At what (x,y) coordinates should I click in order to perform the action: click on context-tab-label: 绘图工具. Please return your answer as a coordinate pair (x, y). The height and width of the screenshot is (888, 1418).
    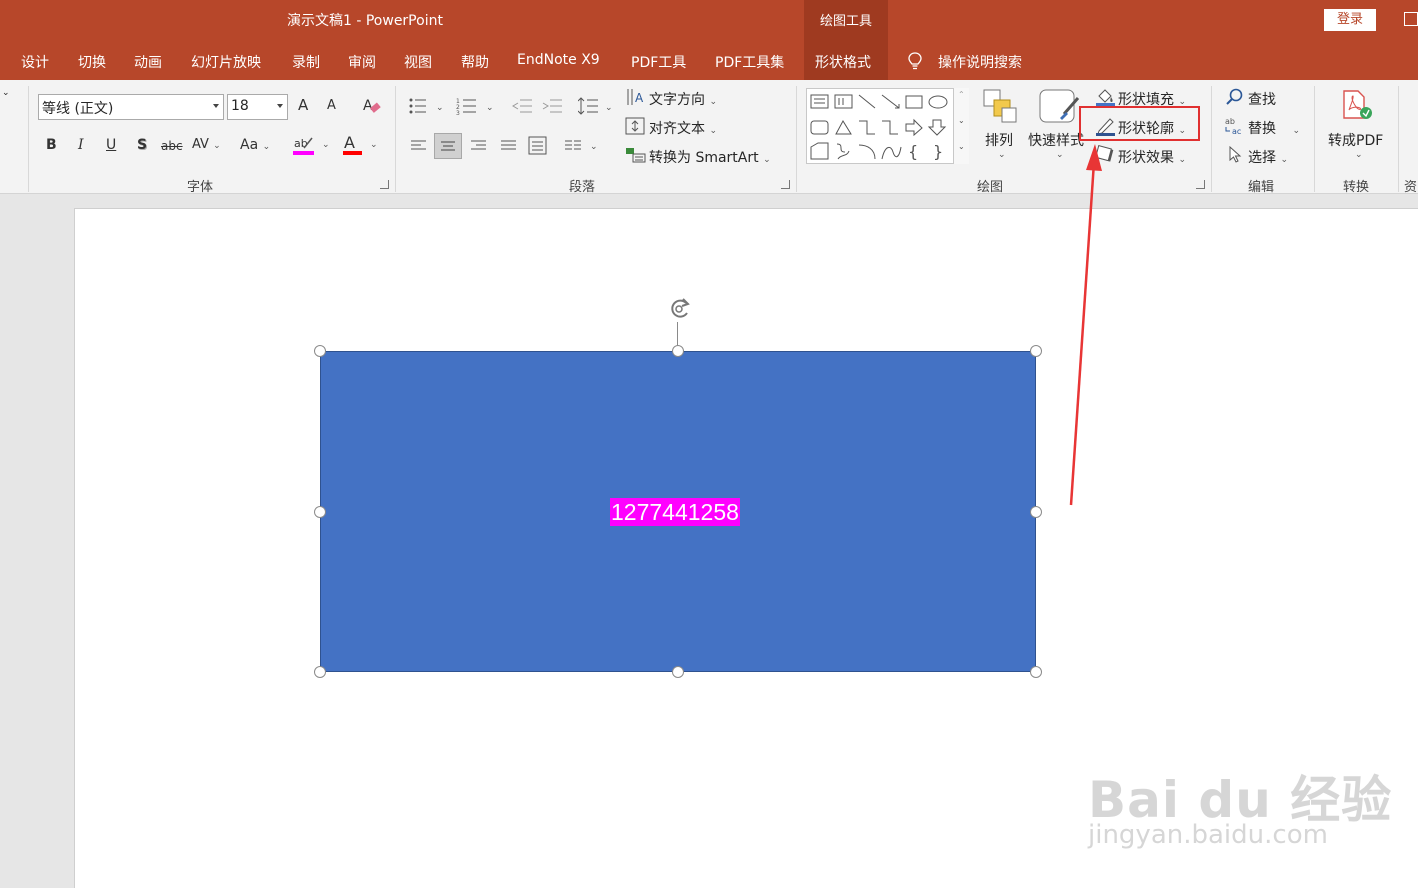
    Looking at the image, I should click on (845, 21).